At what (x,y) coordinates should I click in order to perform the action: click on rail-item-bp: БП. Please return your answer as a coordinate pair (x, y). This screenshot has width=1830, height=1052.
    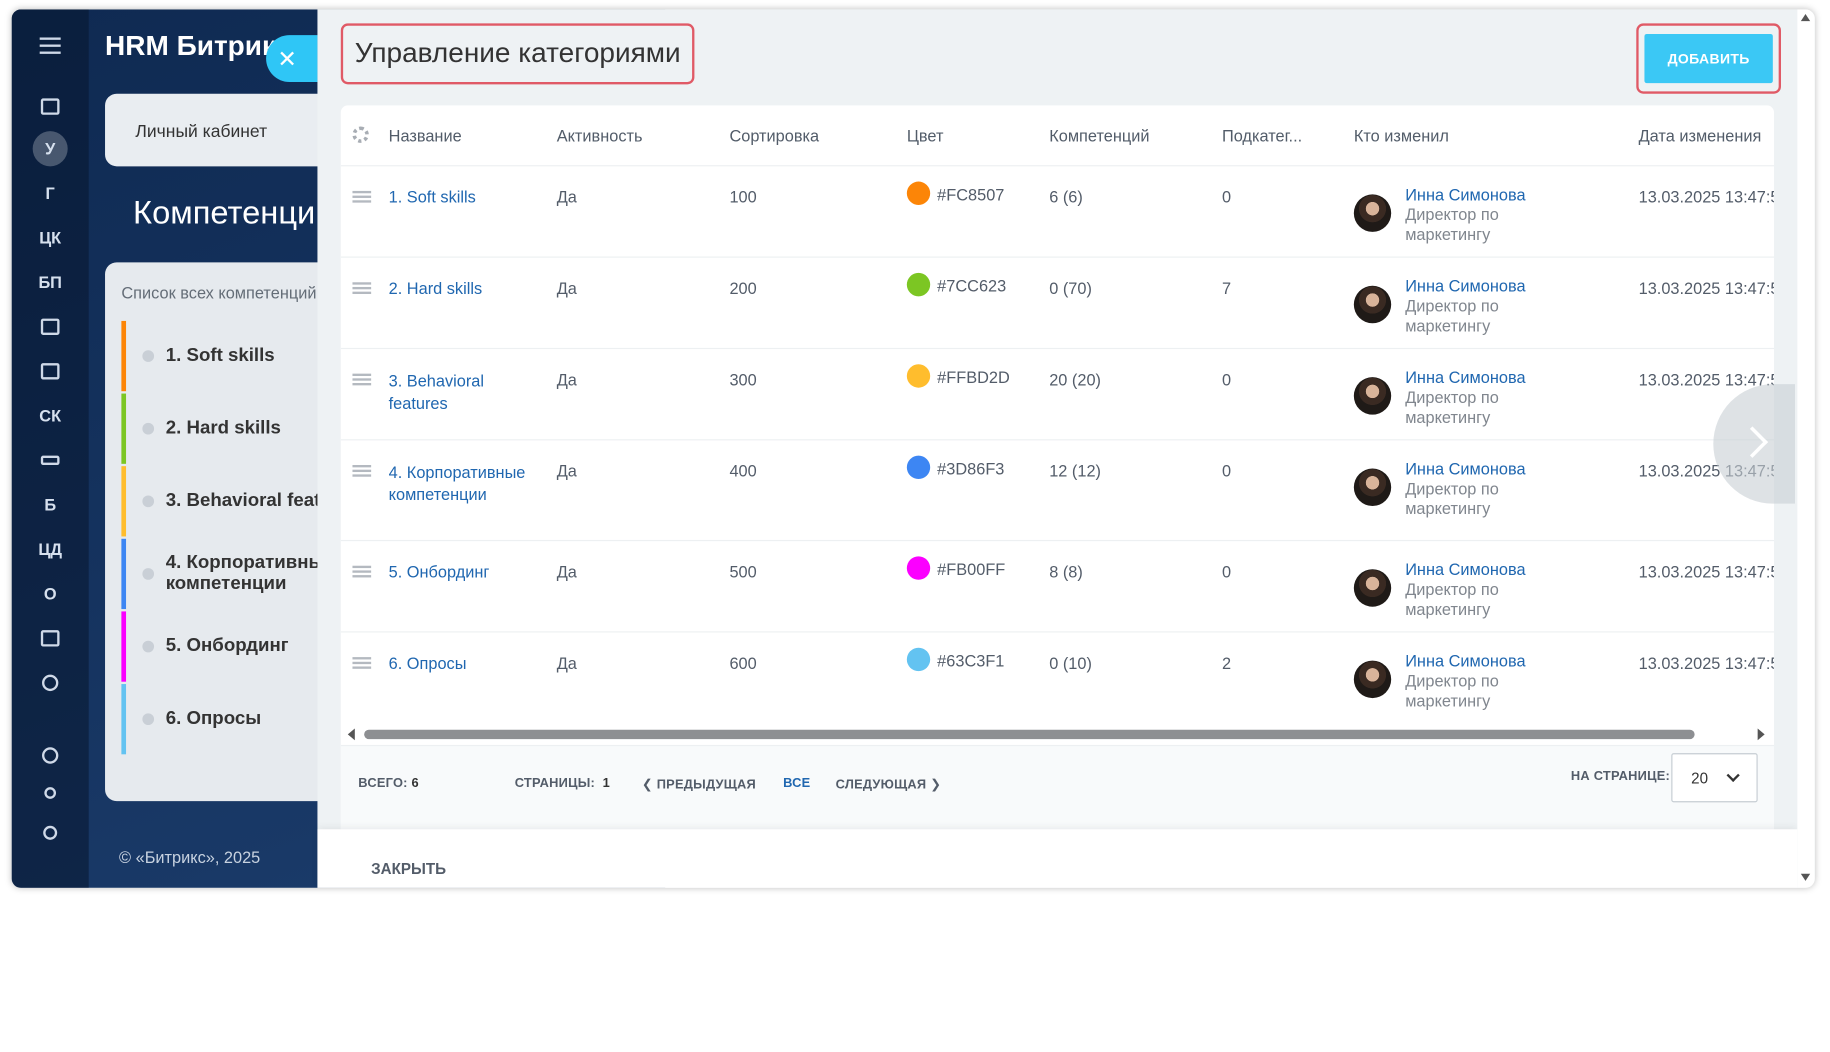
    Looking at the image, I should click on (50, 282).